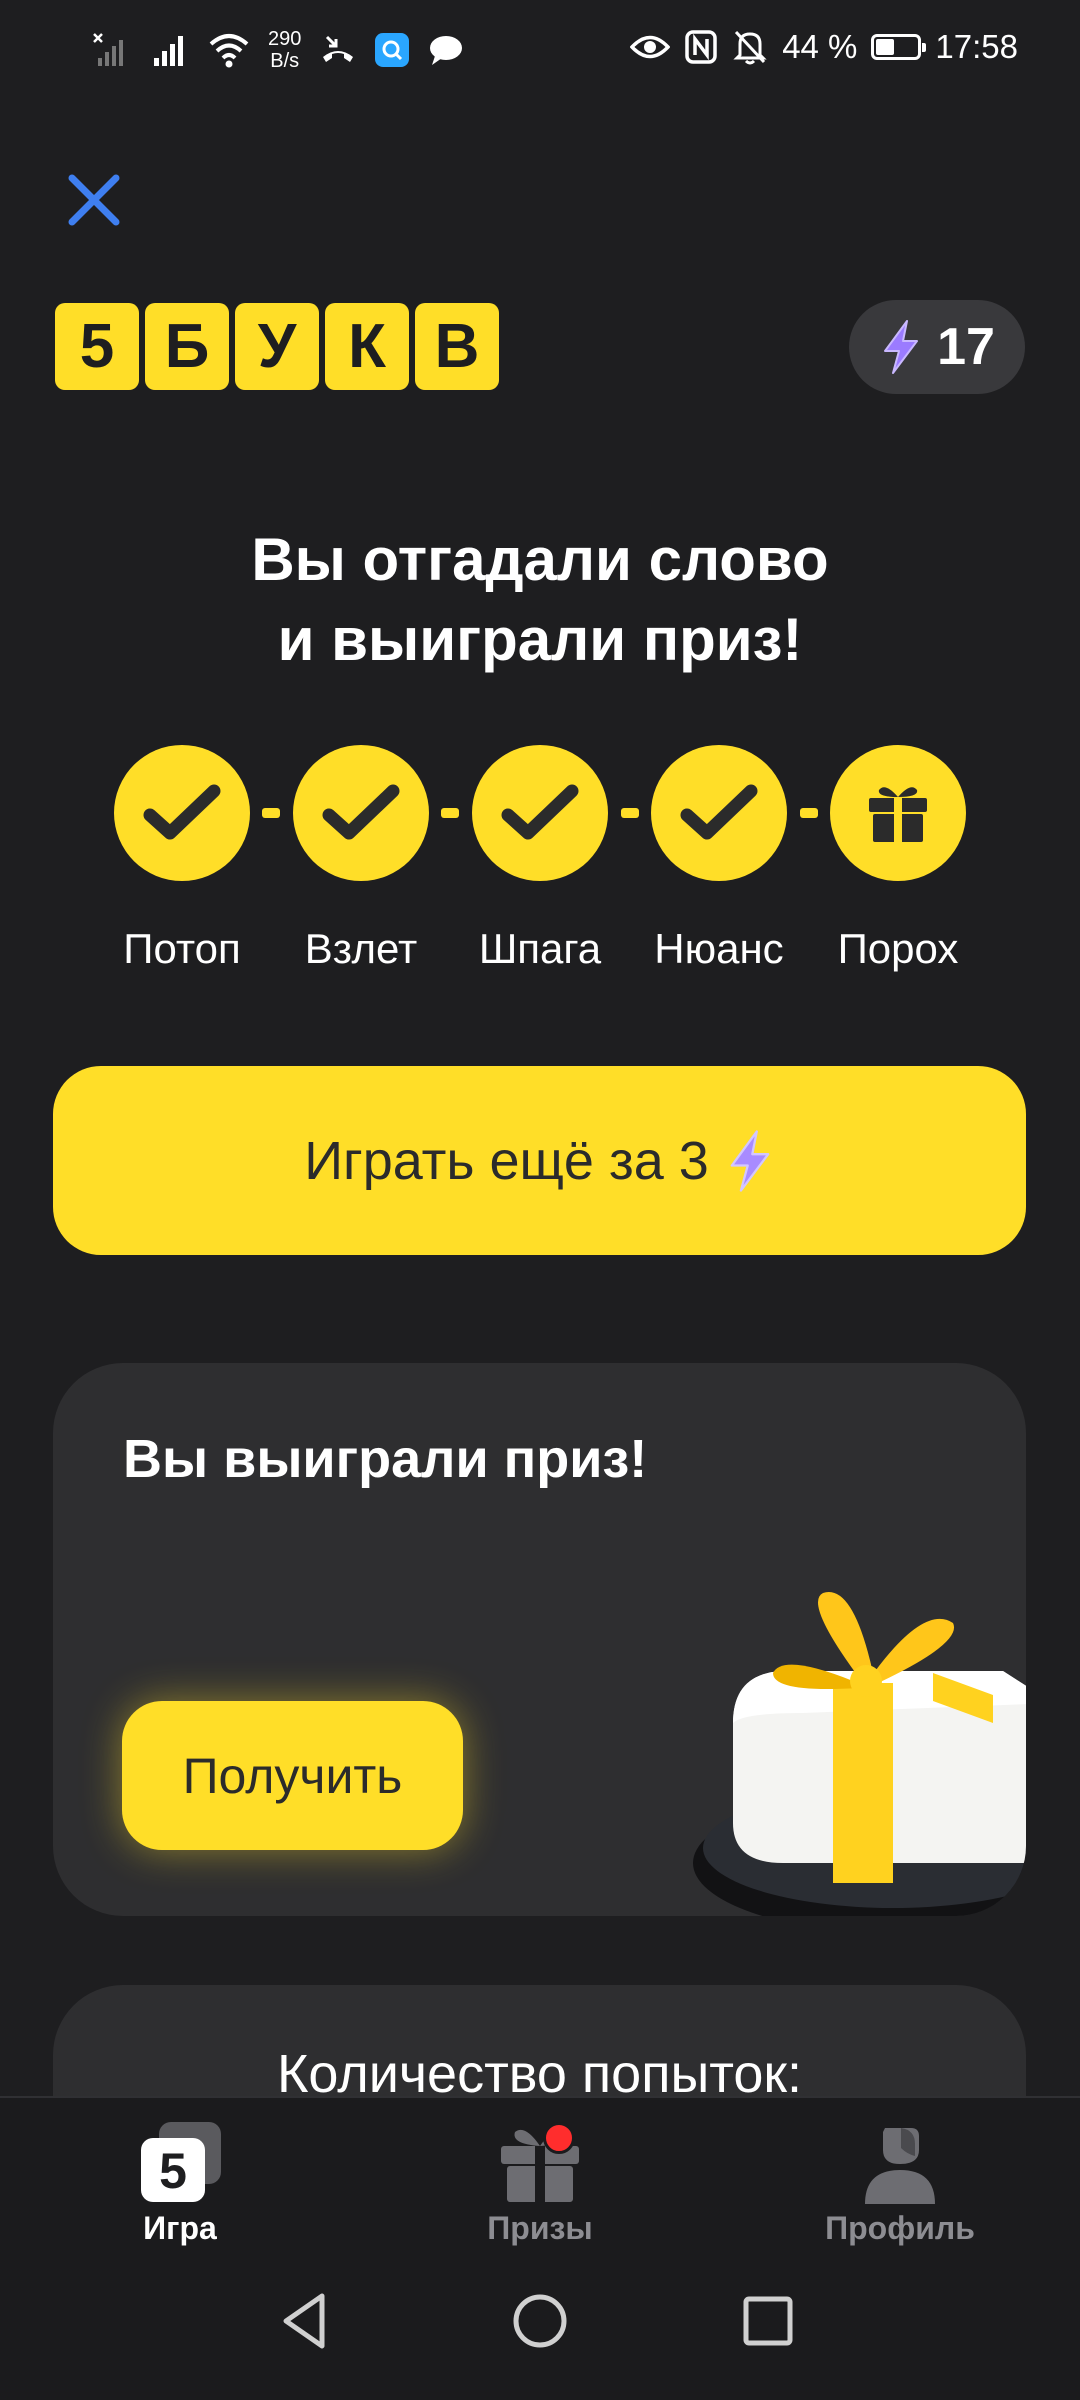 Image resolution: width=1080 pixels, height=2400 pixels. What do you see at coordinates (506, 1160) in the screenshot?
I see `play-again-label: Играть ещё за 3` at bounding box center [506, 1160].